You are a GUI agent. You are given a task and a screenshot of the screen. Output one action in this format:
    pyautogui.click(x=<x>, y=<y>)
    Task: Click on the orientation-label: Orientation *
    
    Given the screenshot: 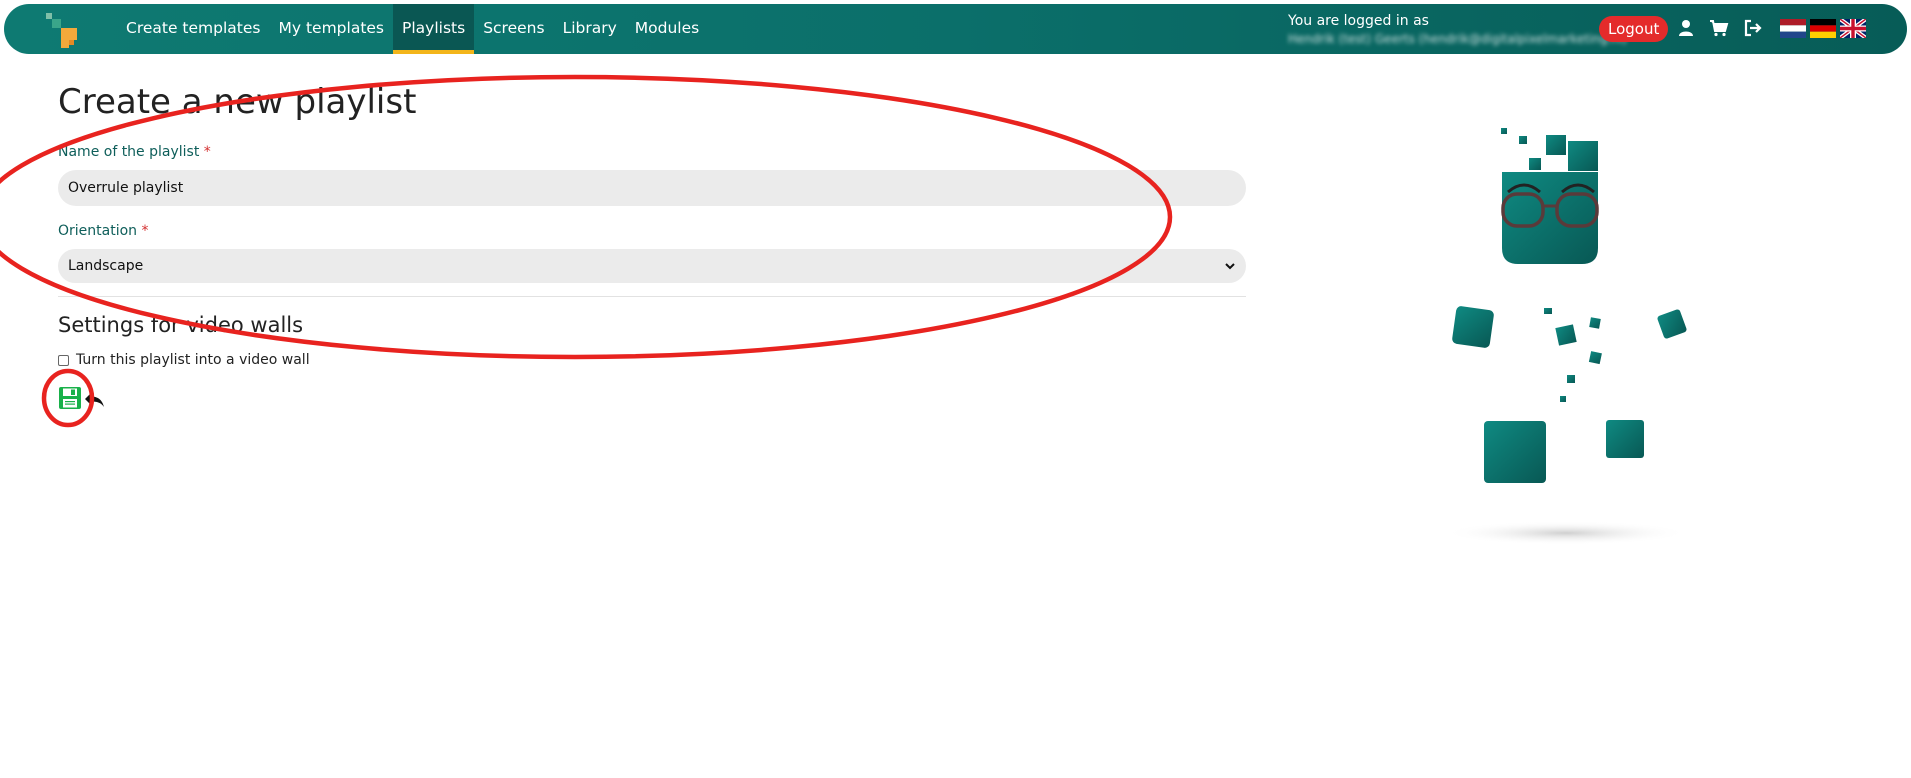 What is the action you would take?
    pyautogui.click(x=103, y=231)
    